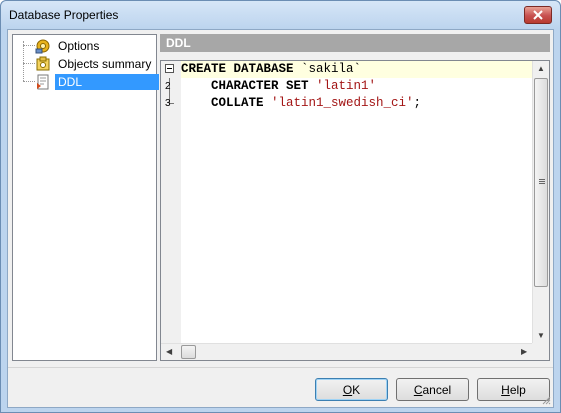 The image size is (561, 413). Describe the element at coordinates (43, 82) in the screenshot. I see `ddl-icon` at that location.